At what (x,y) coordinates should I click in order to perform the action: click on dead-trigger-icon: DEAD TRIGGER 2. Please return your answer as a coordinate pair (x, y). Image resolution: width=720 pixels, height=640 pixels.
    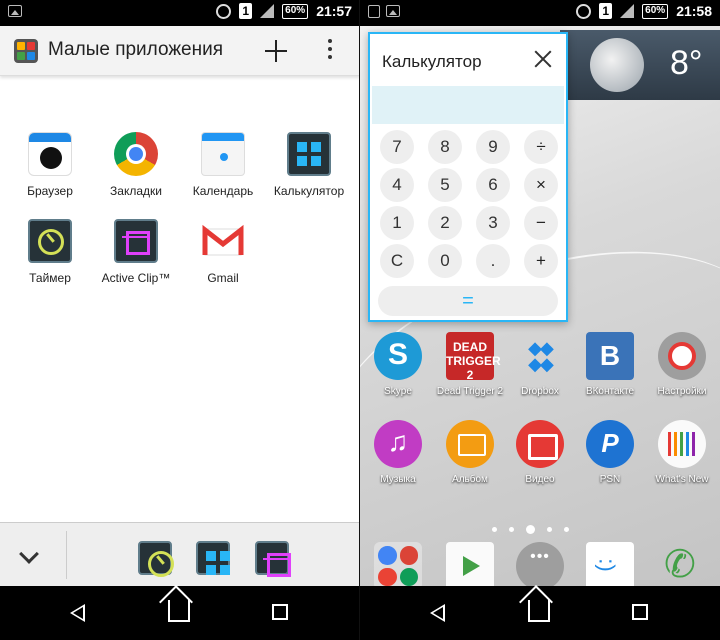
    Looking at the image, I should click on (473, 357).